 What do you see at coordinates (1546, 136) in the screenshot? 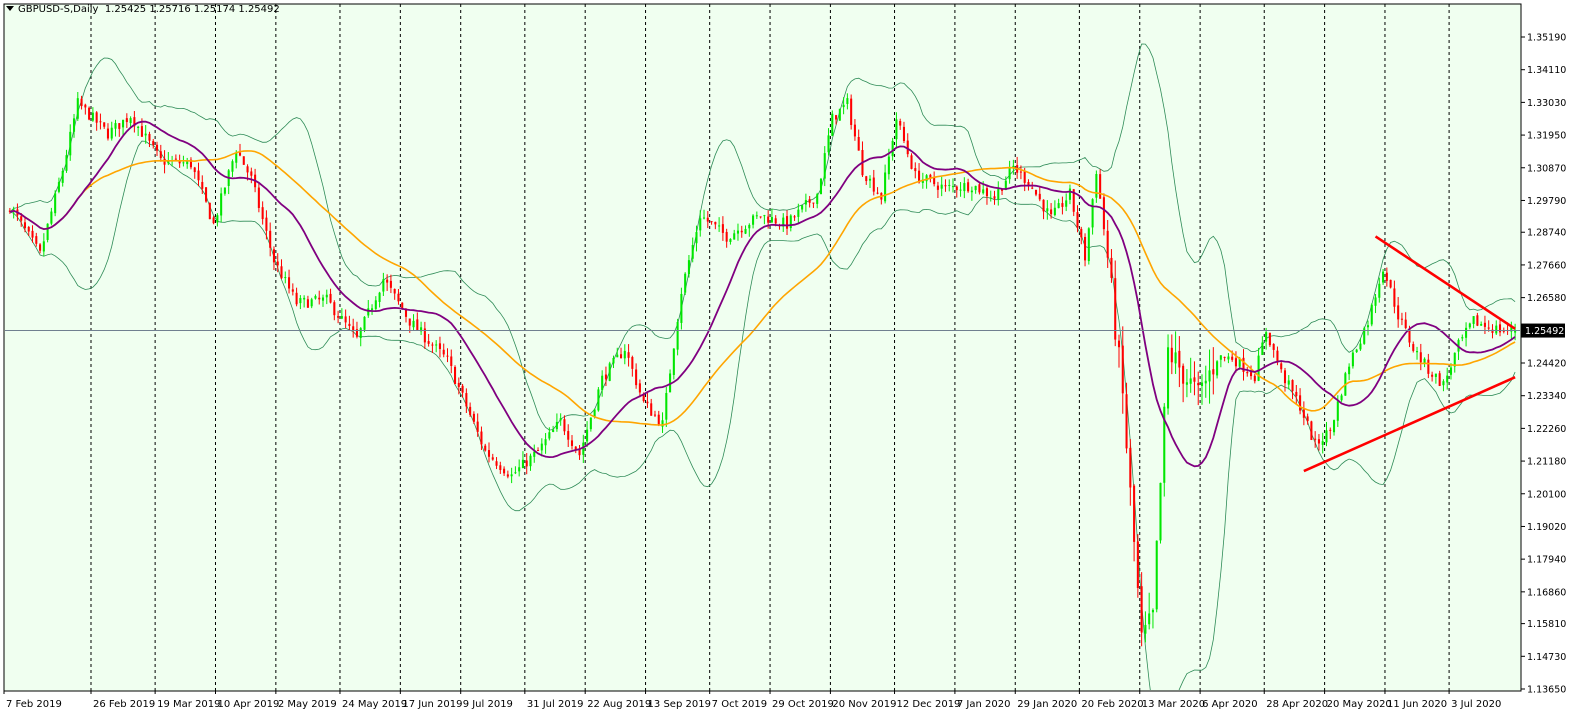
I see `y-tick-label: 1.31950` at bounding box center [1546, 136].